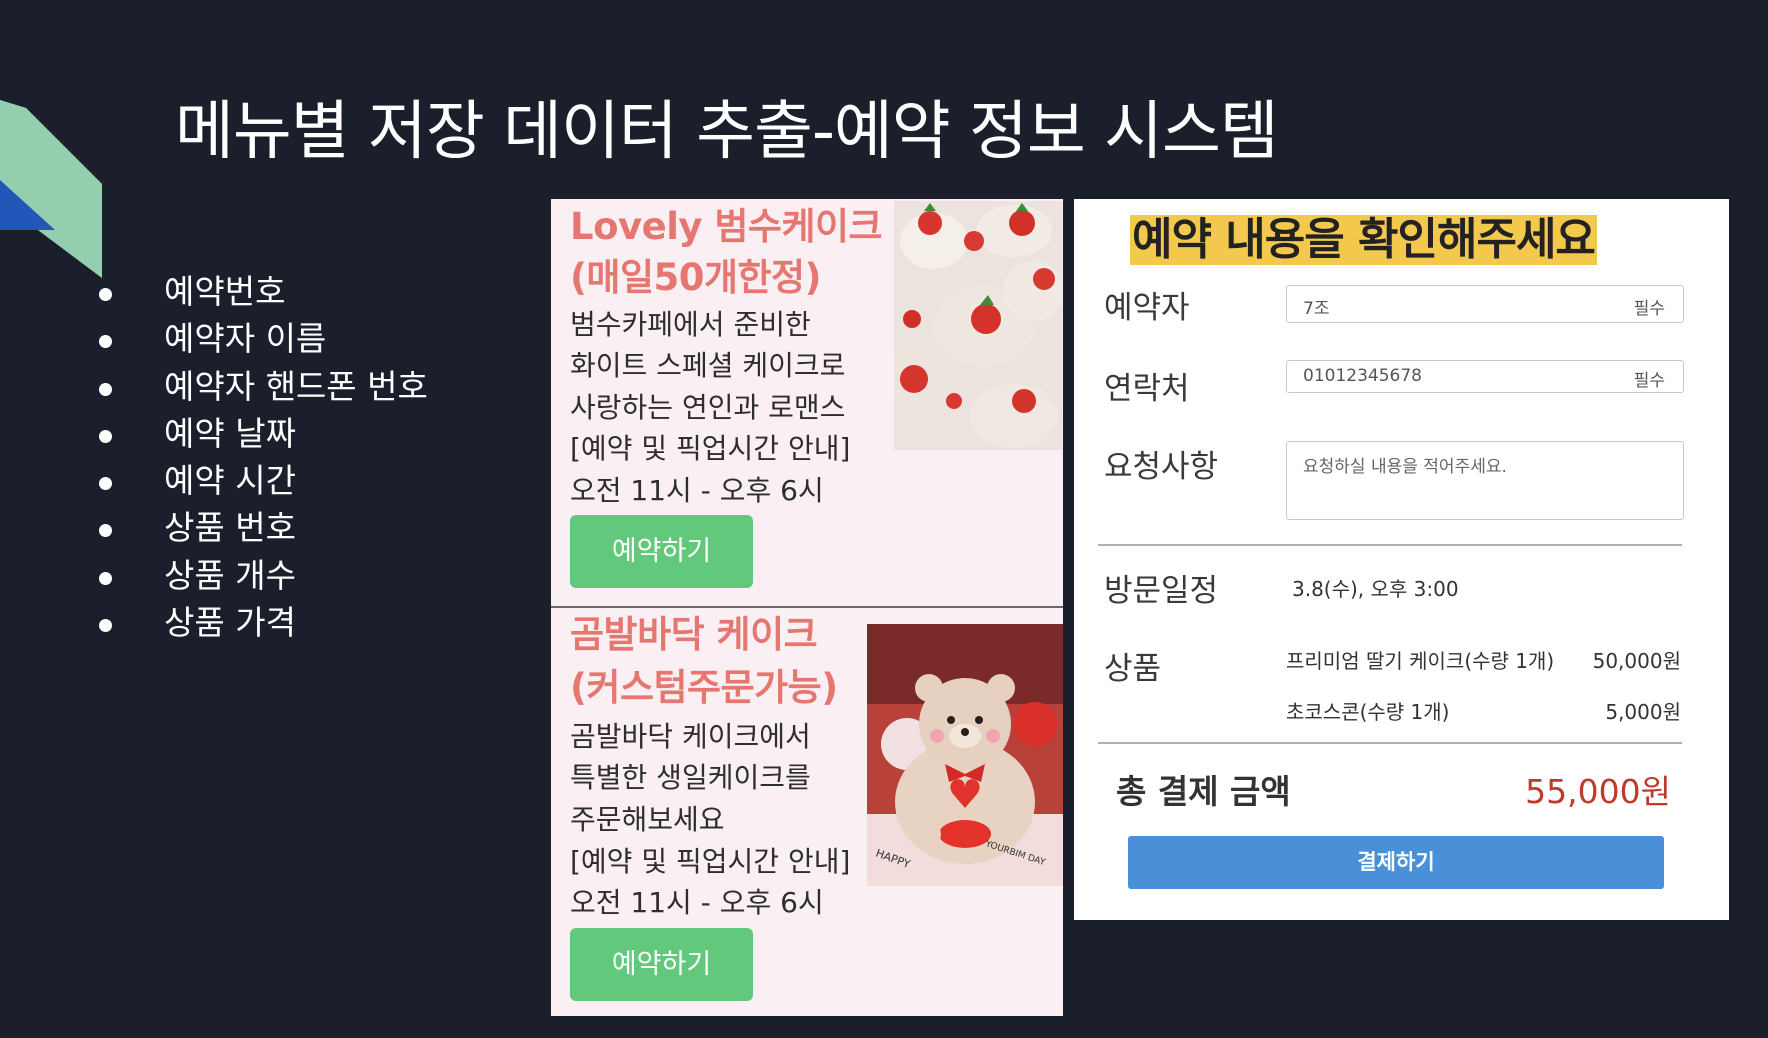 This screenshot has width=1768, height=1038. I want to click on slide-title: 메뉴별 저장 데이터 추출-예약 정보 시스템, so click(727, 132).